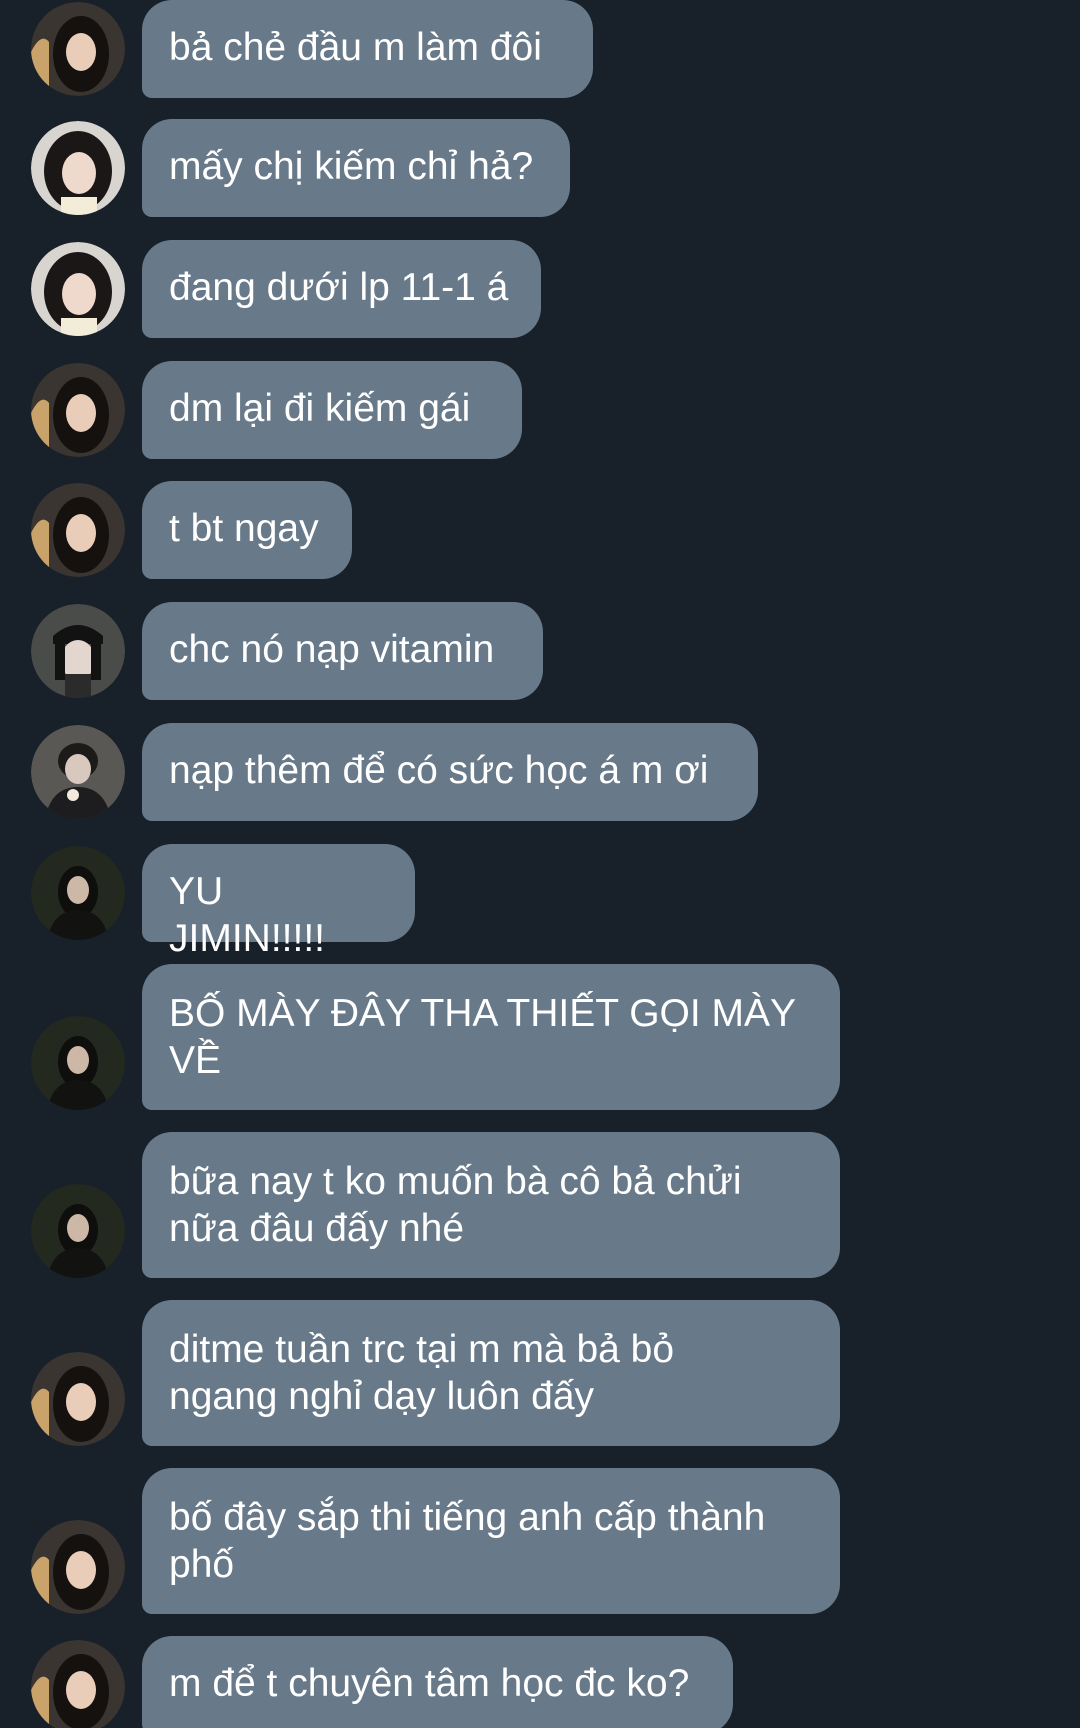 The image size is (1080, 1728). What do you see at coordinates (491, 1037) in the screenshot?
I see `message-bubble: BỐ MÀY ĐÂY THA THIẾT GỌI MÀY VỀ` at bounding box center [491, 1037].